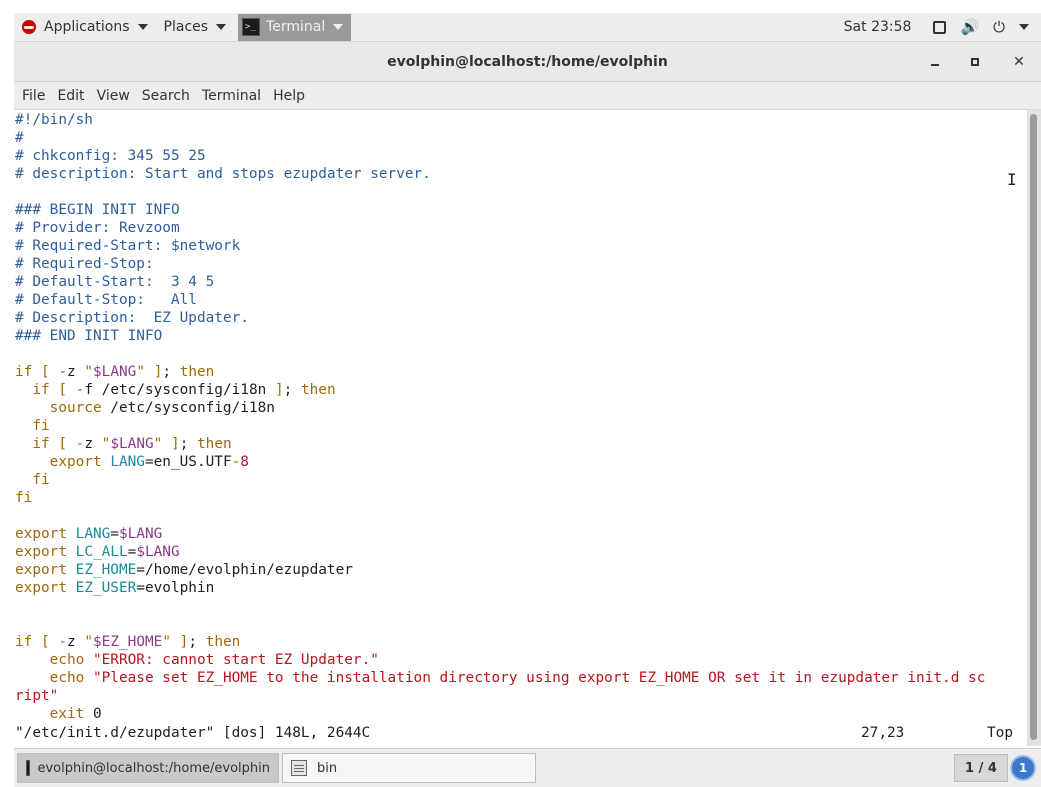 The width and height of the screenshot is (1041, 787). I want to click on menu-search: Search, so click(166, 96).